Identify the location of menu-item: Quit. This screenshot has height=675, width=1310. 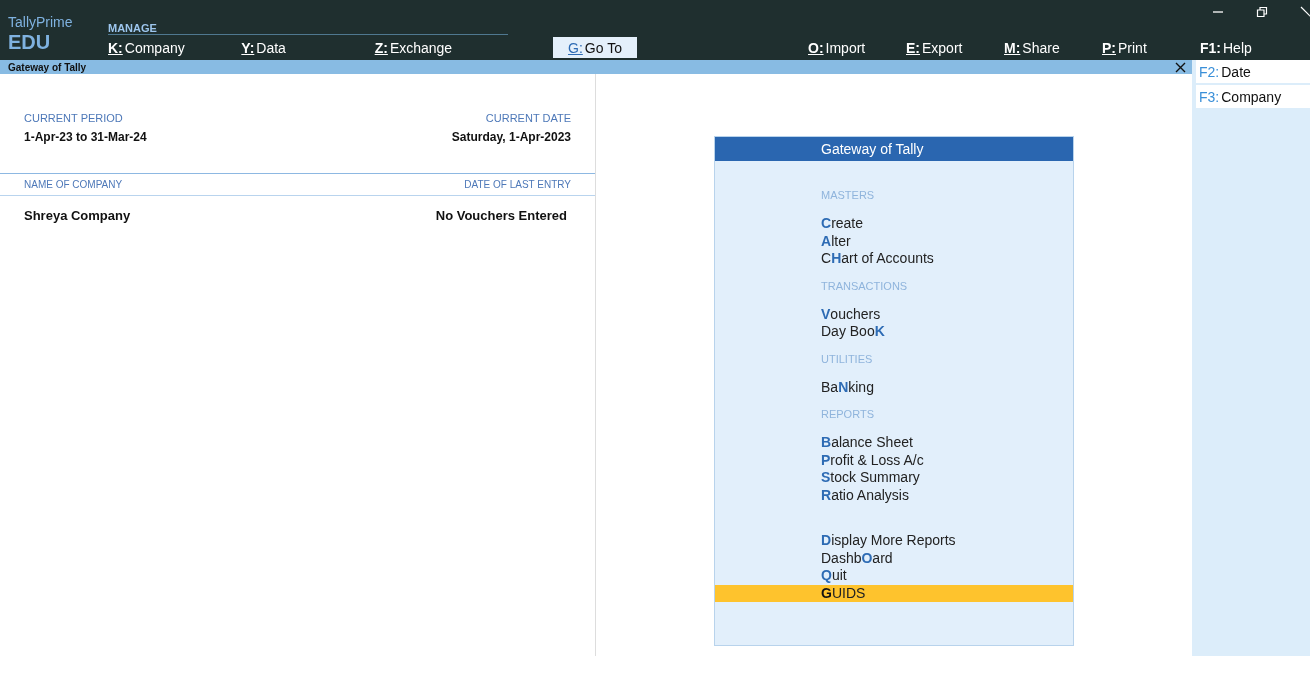
(894, 576).